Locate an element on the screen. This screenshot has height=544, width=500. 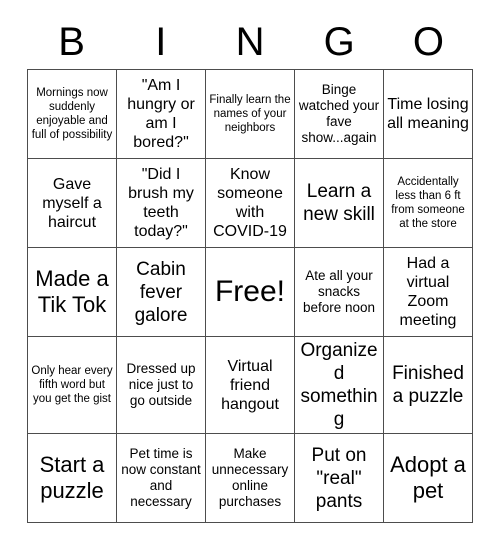
bingo-cell-label: Adopt a pet is located at coordinates (428, 477).